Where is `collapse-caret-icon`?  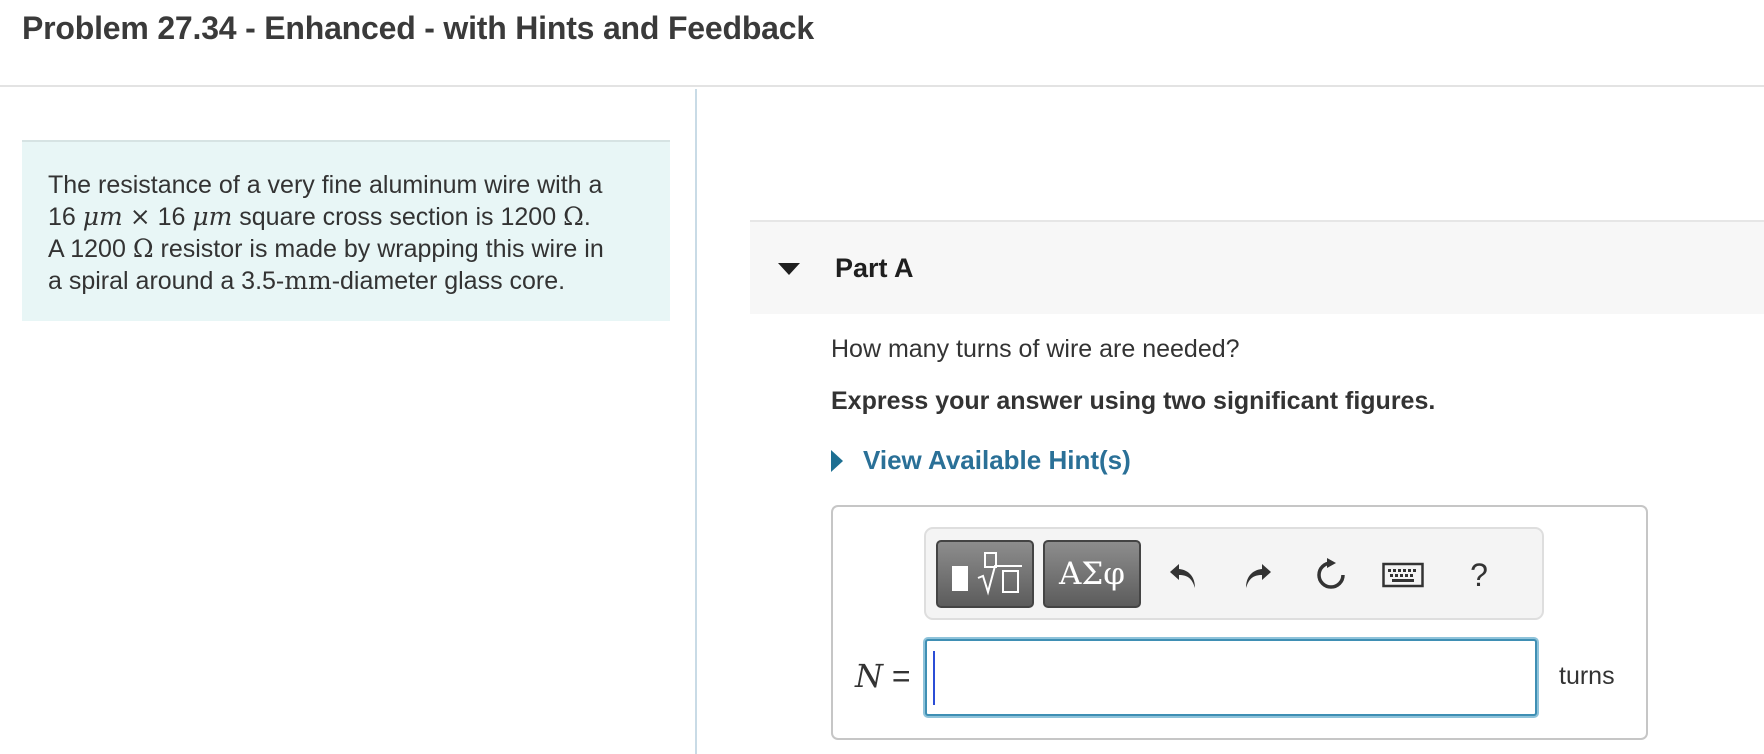
collapse-caret-icon is located at coordinates (789, 269).